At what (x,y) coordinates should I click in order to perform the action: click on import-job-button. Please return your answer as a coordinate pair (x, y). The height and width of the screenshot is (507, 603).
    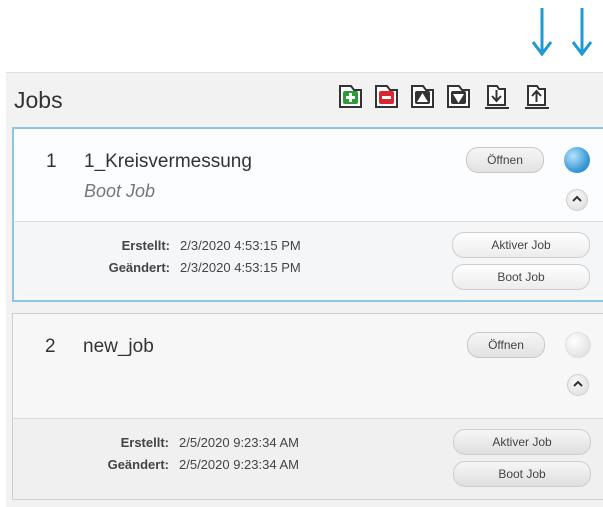
    Looking at the image, I should click on (497, 96).